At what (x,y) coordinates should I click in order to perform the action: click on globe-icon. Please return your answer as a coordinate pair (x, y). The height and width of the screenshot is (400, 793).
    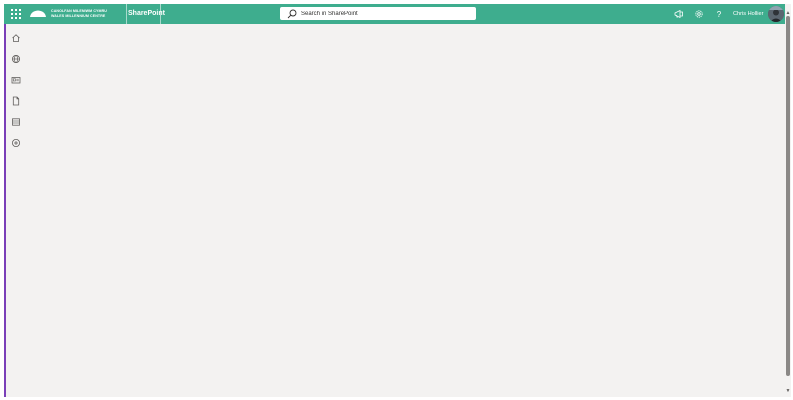
    Looking at the image, I should click on (16, 59).